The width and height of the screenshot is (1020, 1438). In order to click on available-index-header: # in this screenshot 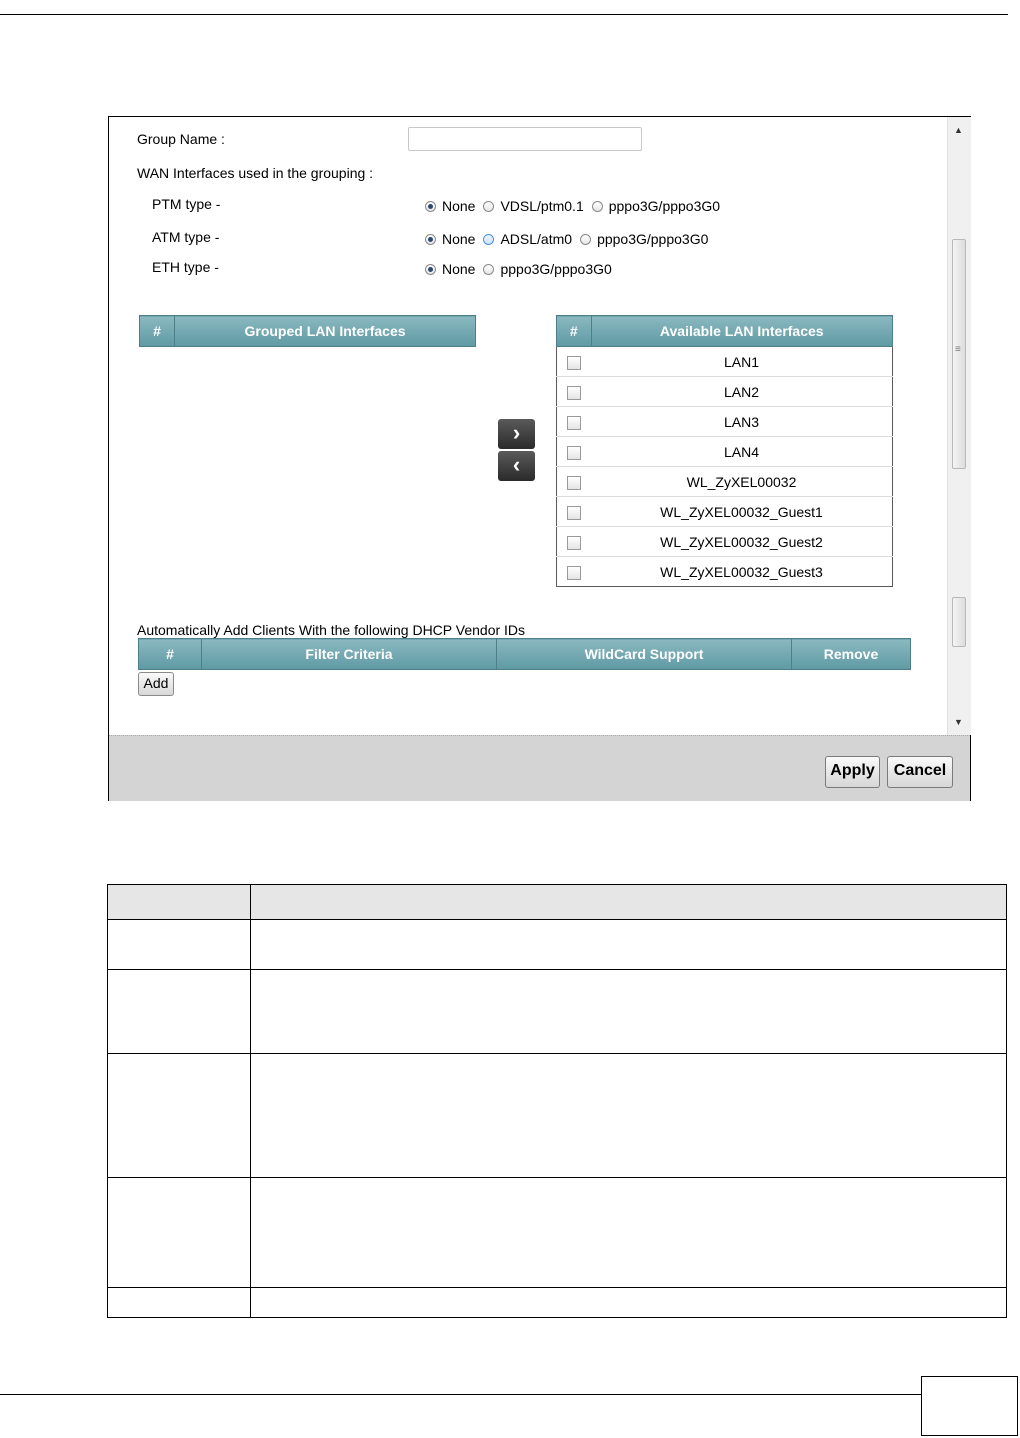, I will do `click(574, 331)`.